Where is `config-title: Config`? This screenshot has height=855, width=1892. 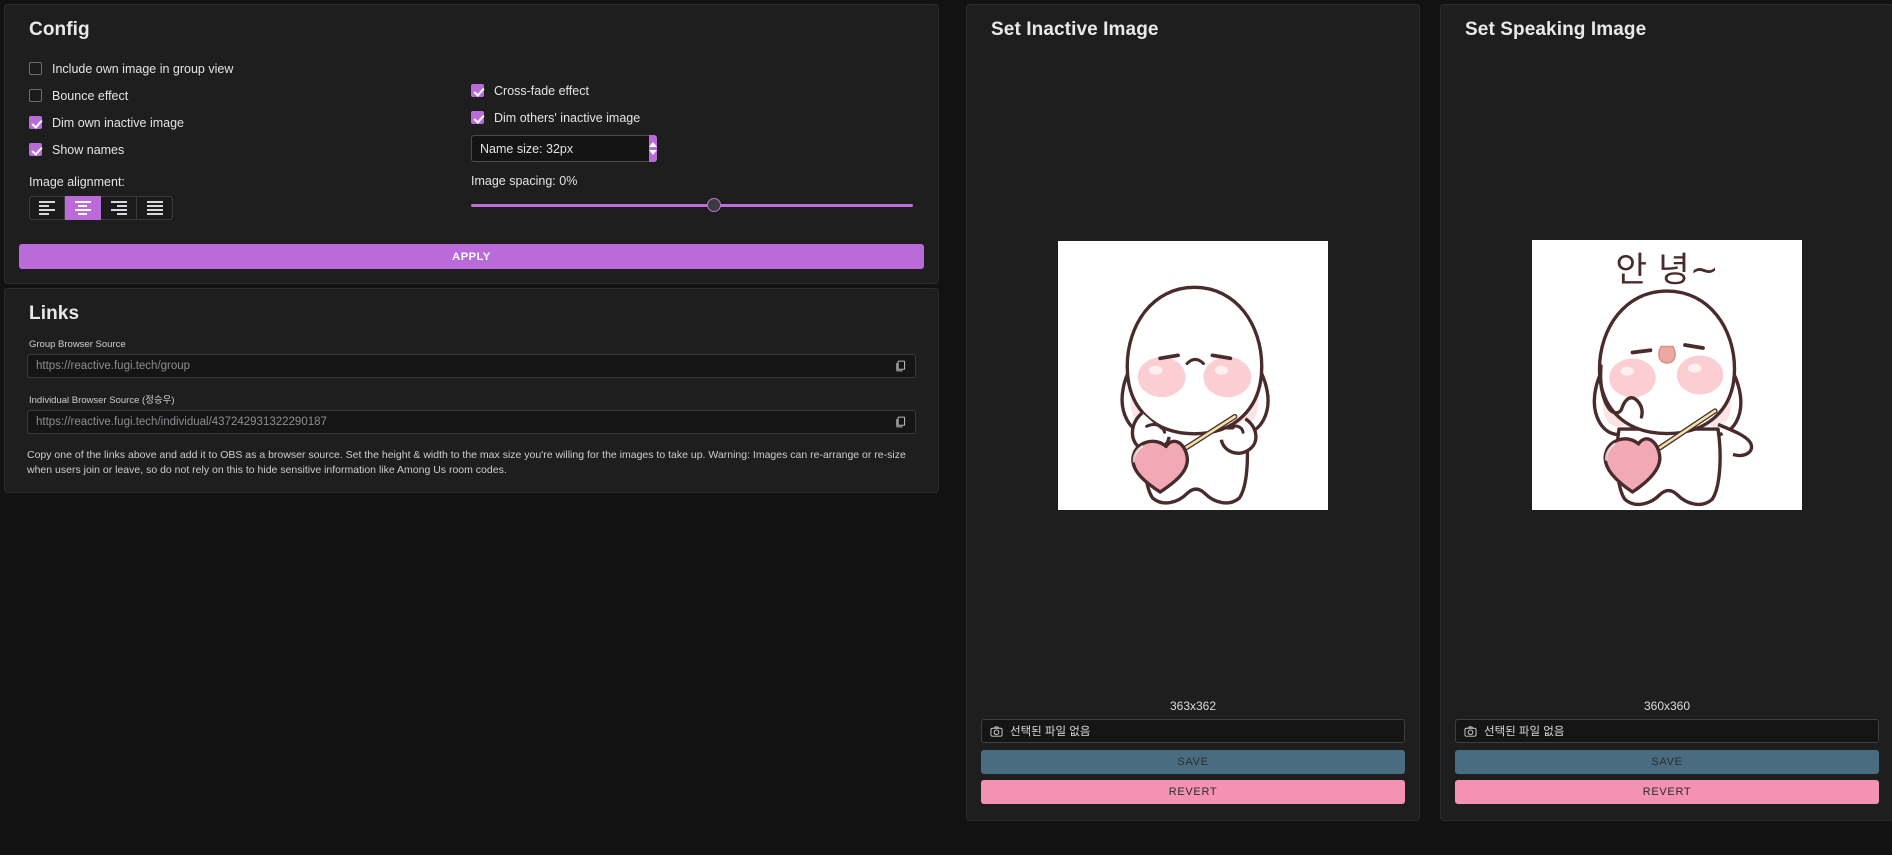 config-title: Config is located at coordinates (59, 29).